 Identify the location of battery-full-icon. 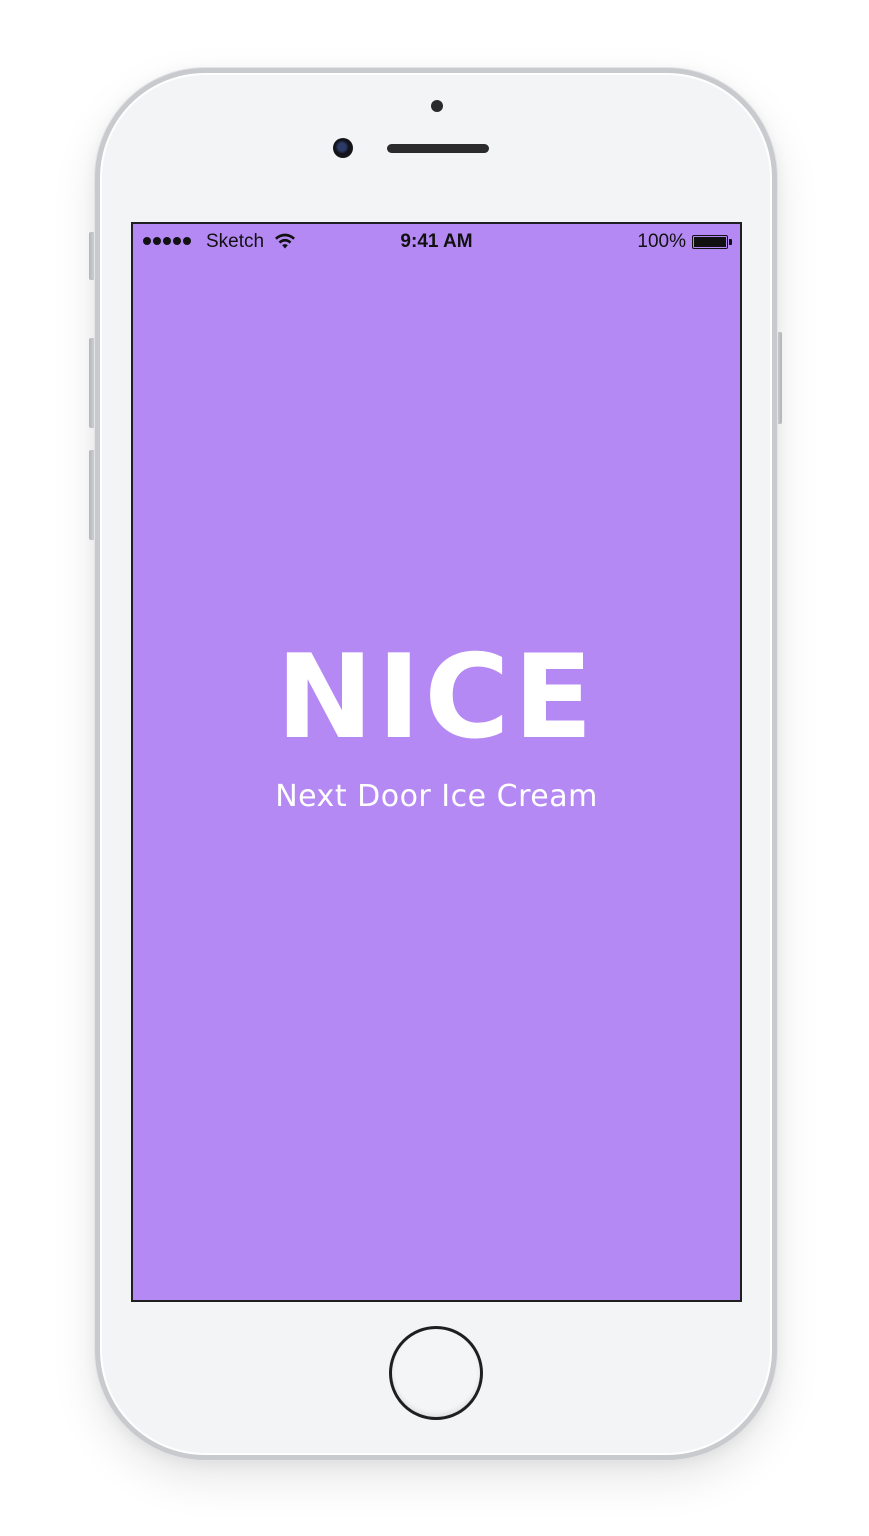
(710, 242).